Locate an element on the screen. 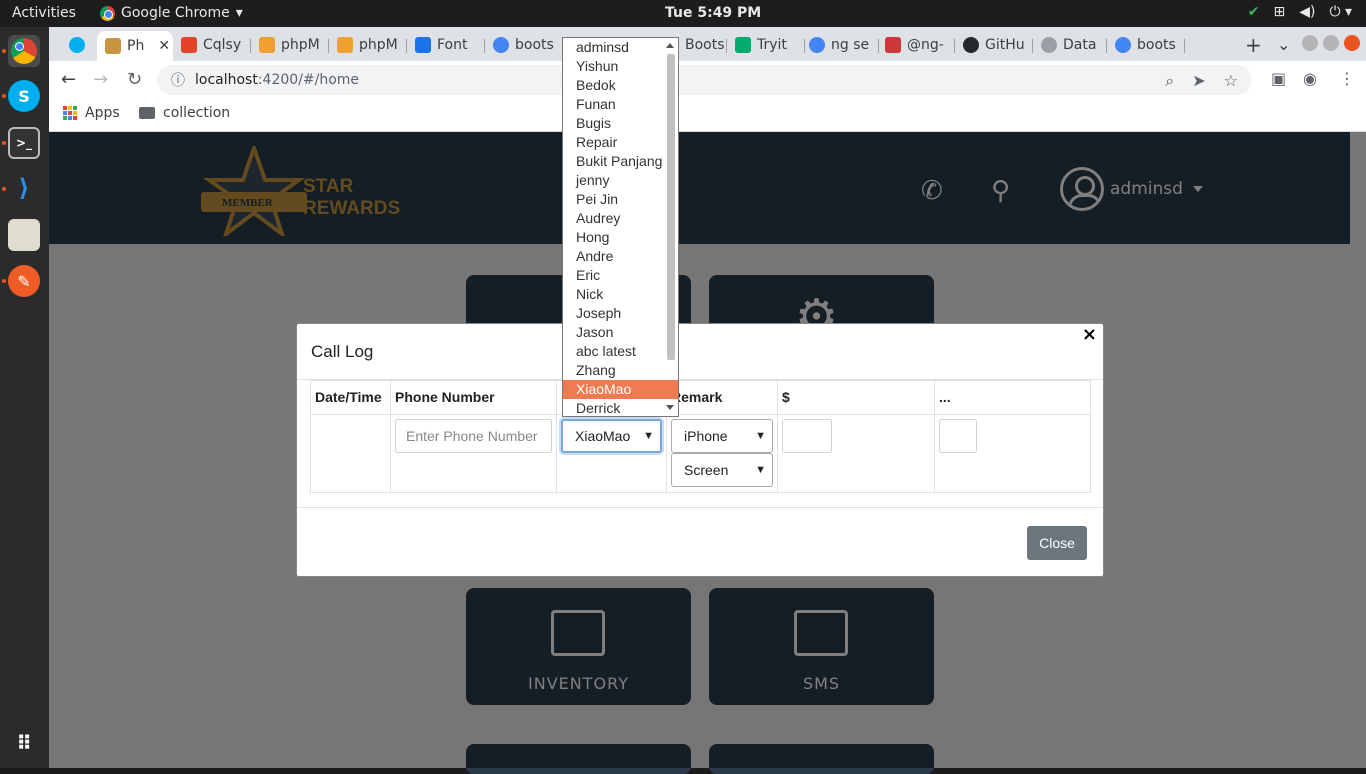 The height and width of the screenshot is (774, 1366). app-menu: Google Chrome ▾ is located at coordinates (171, 13).